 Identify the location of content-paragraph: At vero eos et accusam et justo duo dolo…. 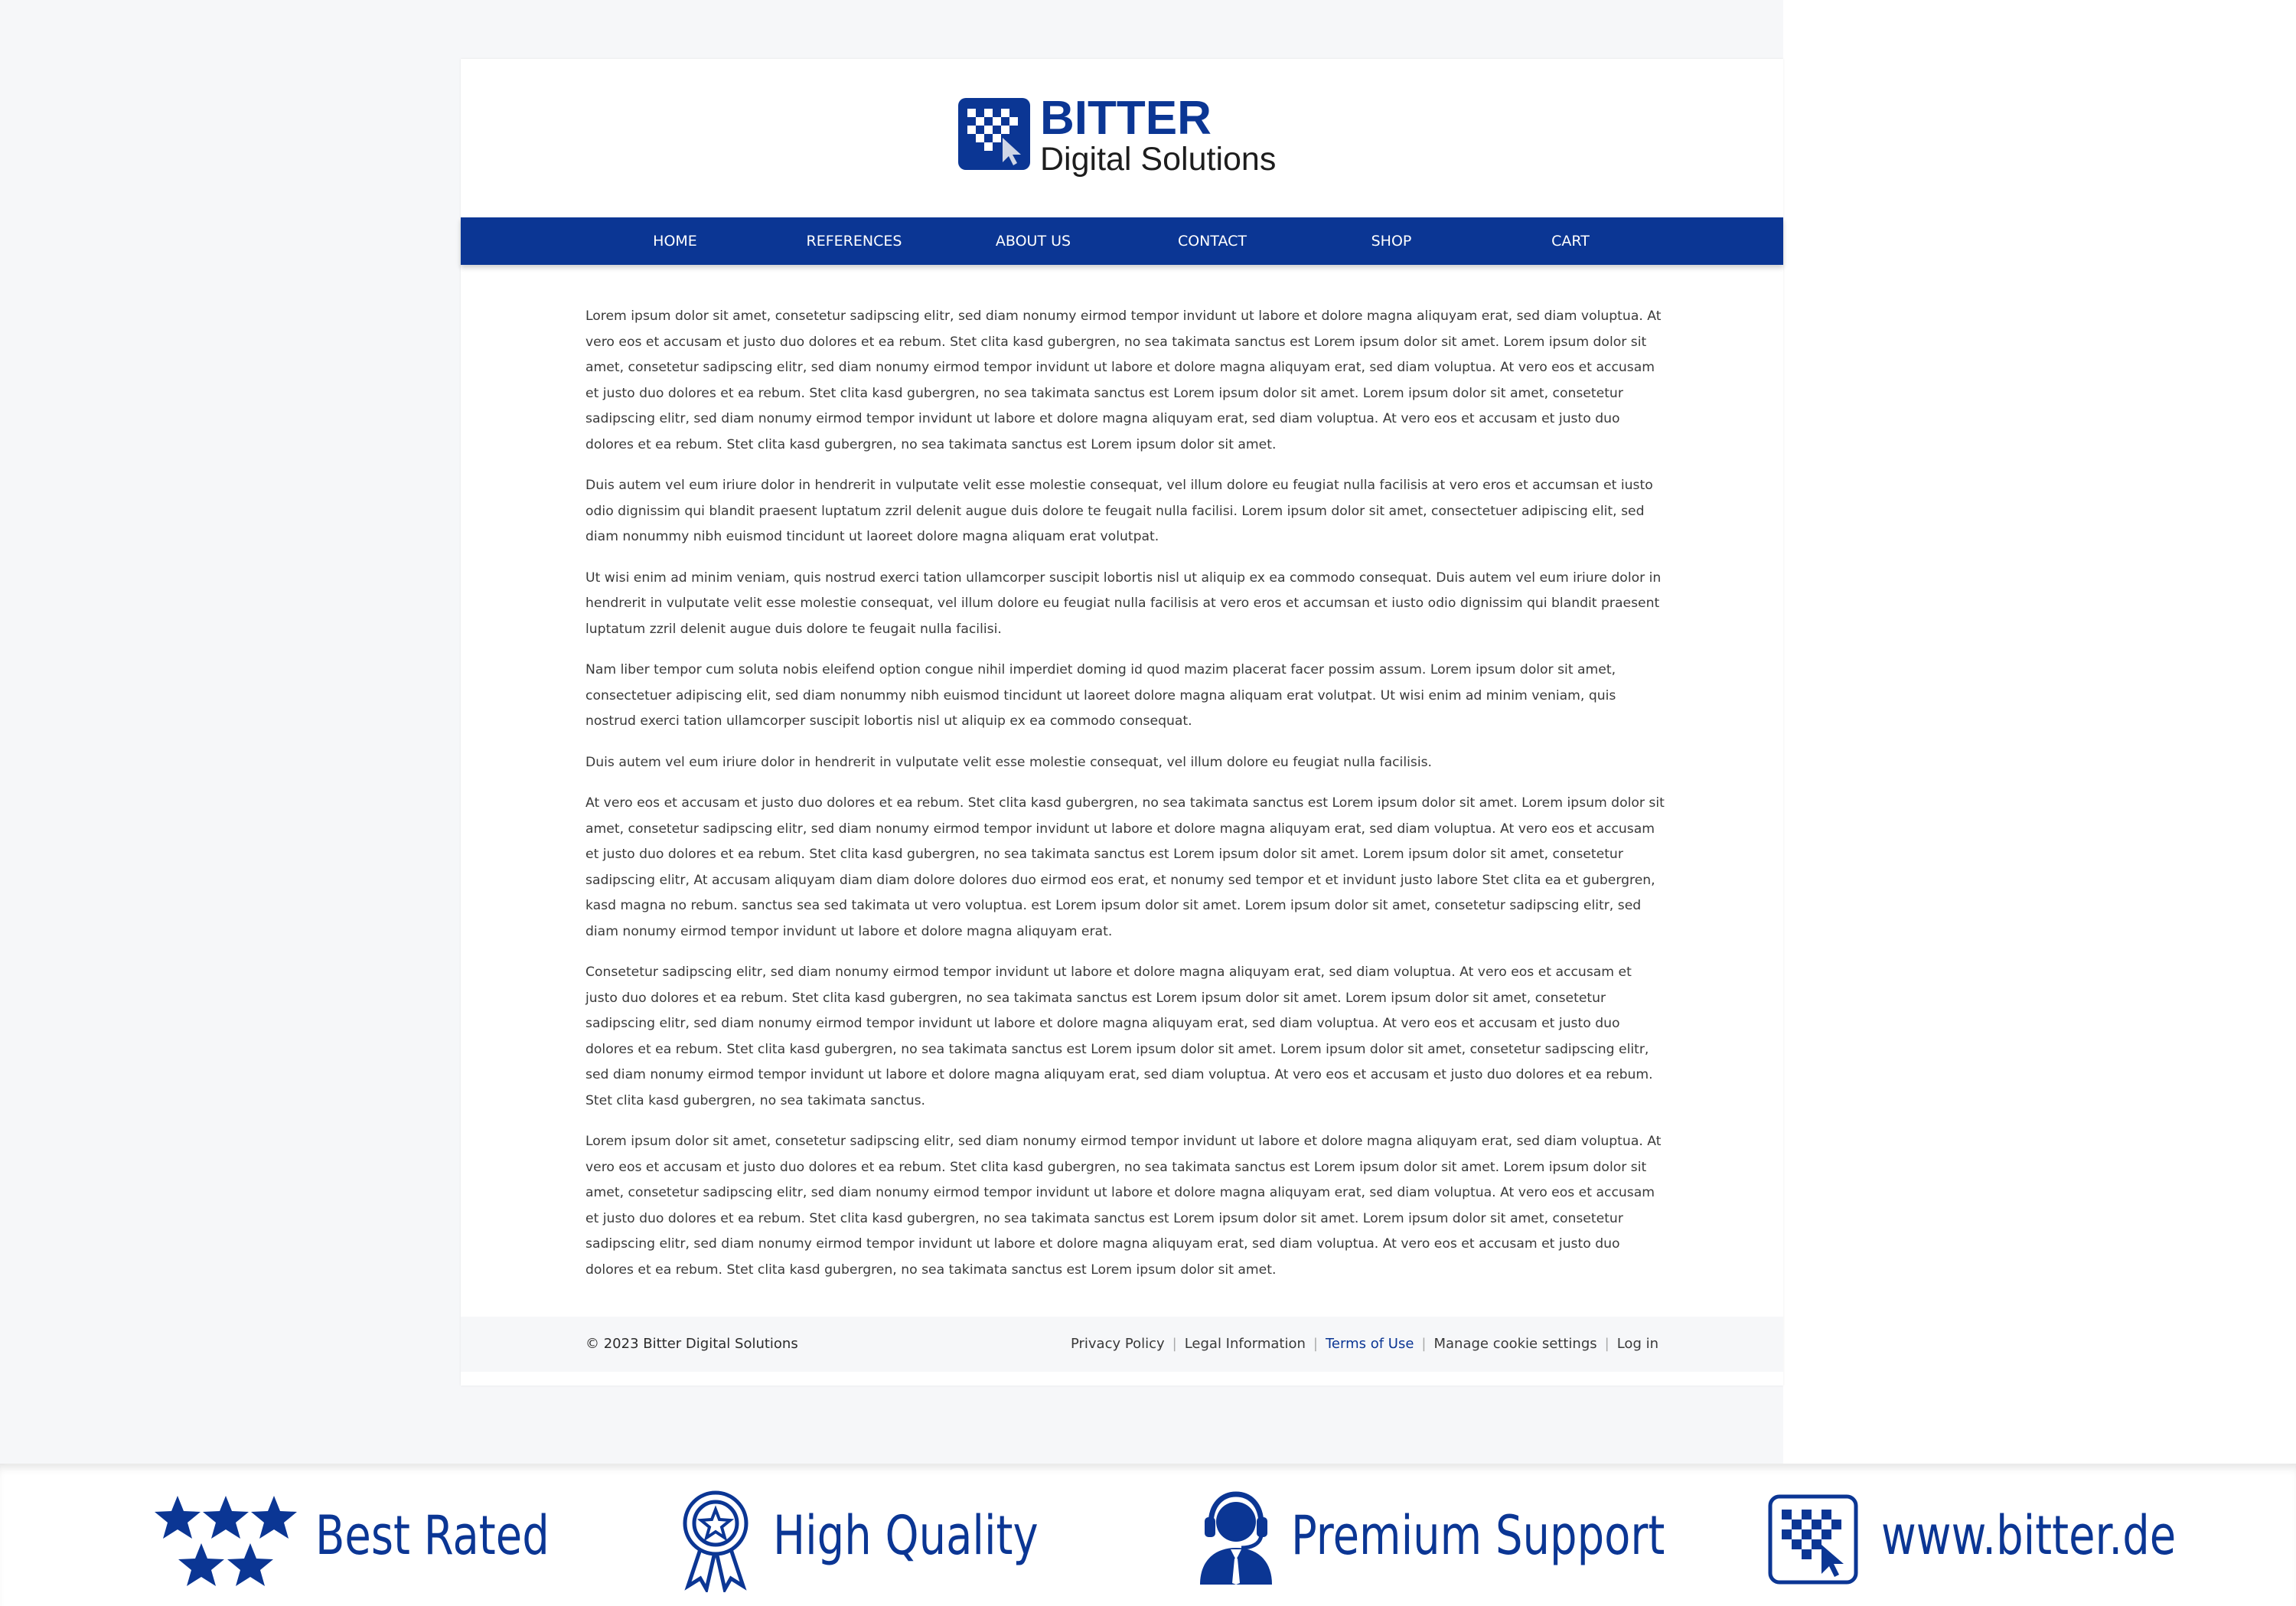
(1125, 867).